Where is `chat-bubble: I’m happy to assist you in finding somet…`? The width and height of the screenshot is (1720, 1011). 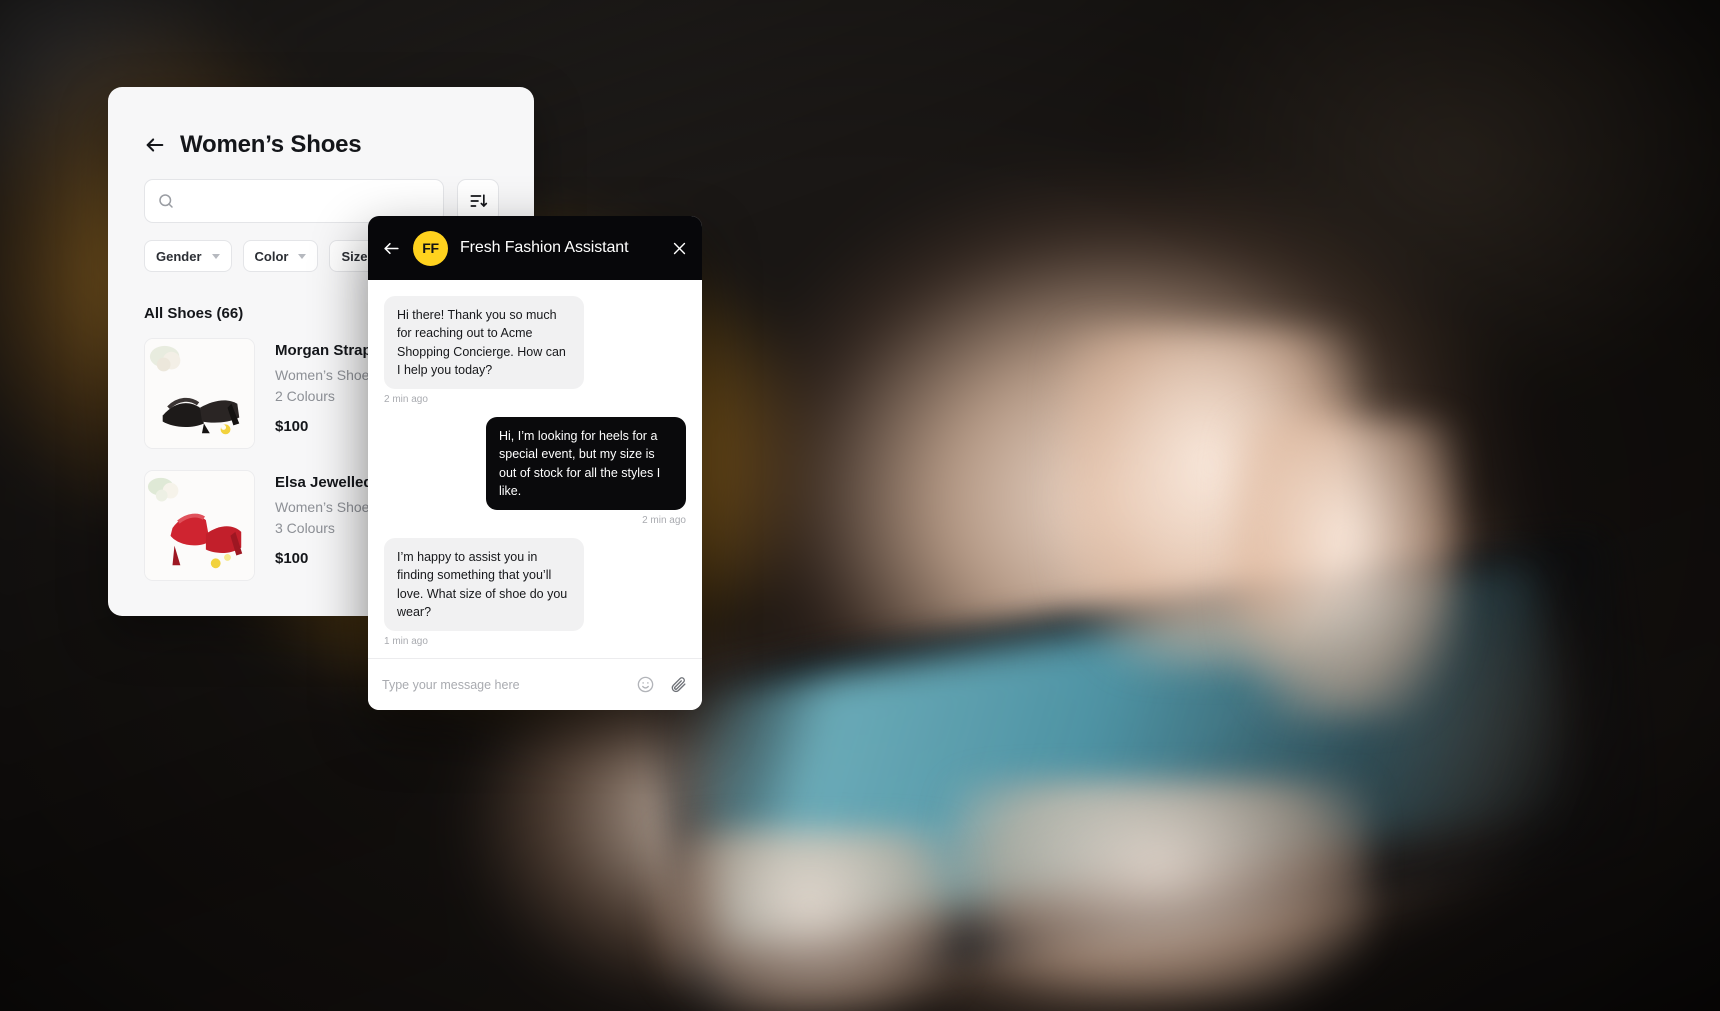
chat-bubble: I’m happy to assist you in finding somet… is located at coordinates (484, 584).